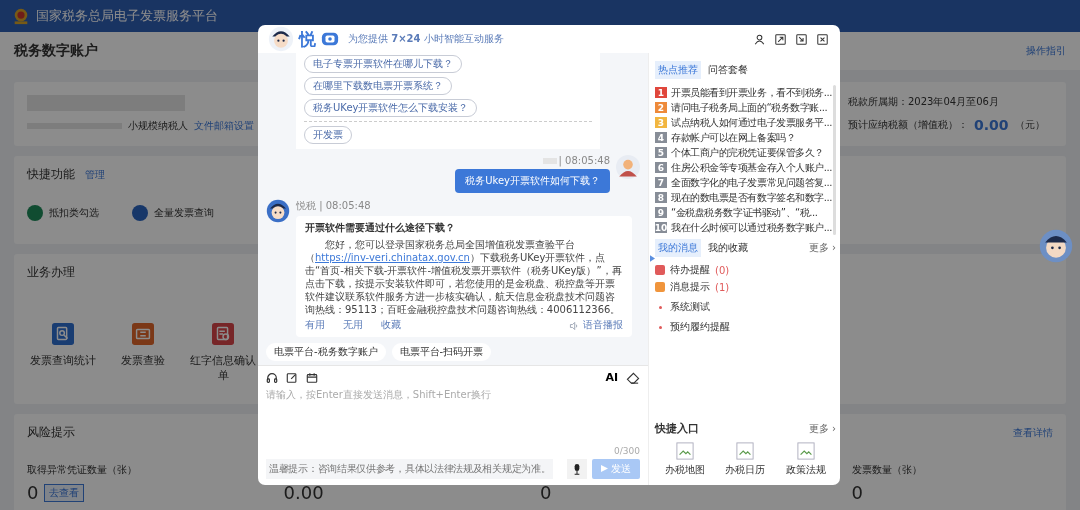  What do you see at coordinates (722, 270) in the screenshot?
I see `message-count: (0)` at bounding box center [722, 270].